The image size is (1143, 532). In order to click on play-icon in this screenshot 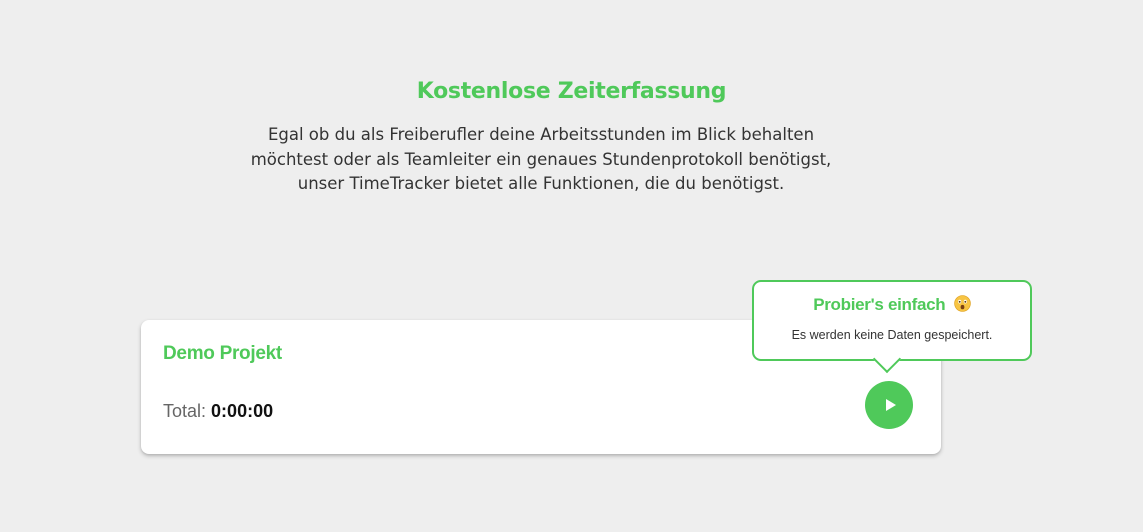, I will do `click(890, 405)`.